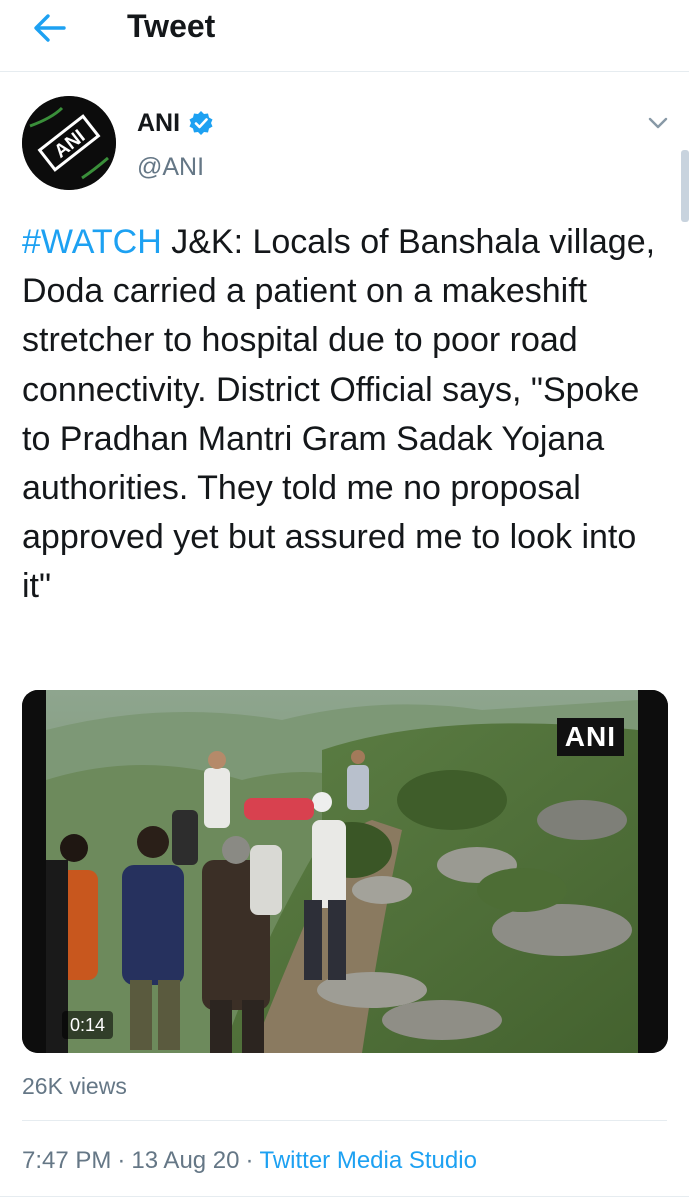 This screenshot has width=689, height=1200. What do you see at coordinates (88, 1025) in the screenshot?
I see `video-duration-badge: 0:14` at bounding box center [88, 1025].